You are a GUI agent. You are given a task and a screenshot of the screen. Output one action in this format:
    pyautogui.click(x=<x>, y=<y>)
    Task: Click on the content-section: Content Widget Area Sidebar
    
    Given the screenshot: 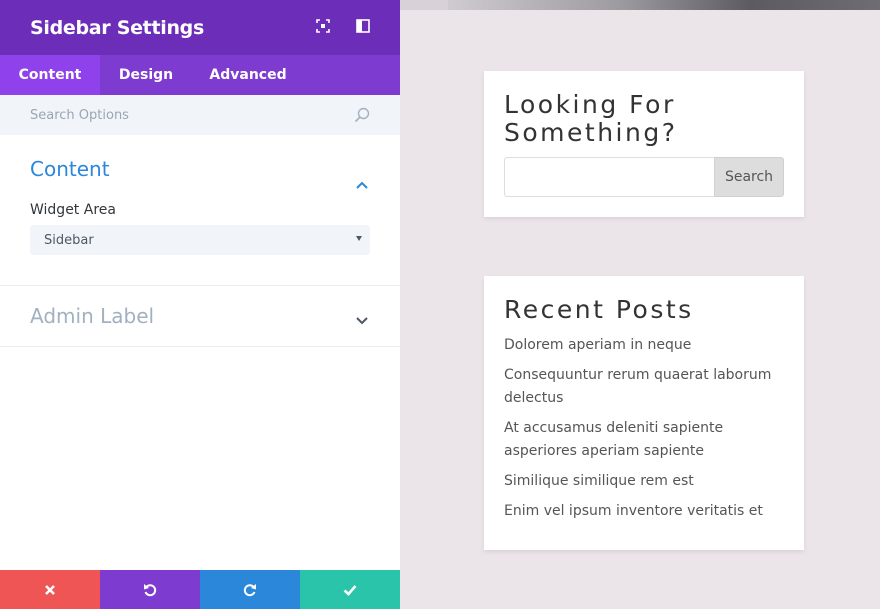 What is the action you would take?
    pyautogui.click(x=200, y=210)
    